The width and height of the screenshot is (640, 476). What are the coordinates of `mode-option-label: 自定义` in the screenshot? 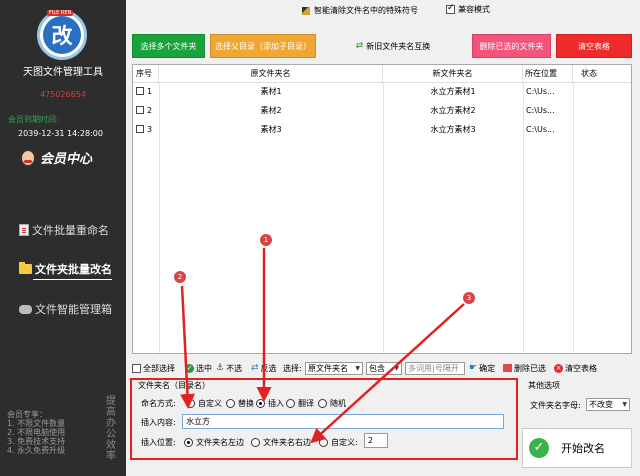 It's located at (210, 403).